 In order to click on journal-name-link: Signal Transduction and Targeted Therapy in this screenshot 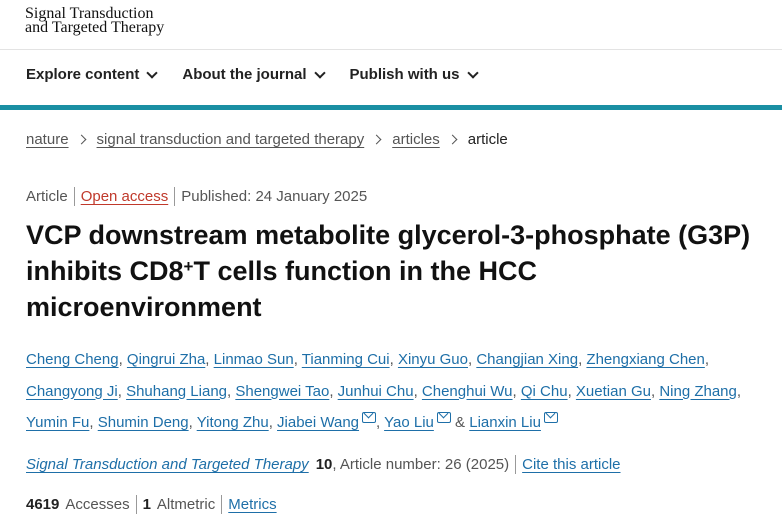, I will do `click(167, 464)`.